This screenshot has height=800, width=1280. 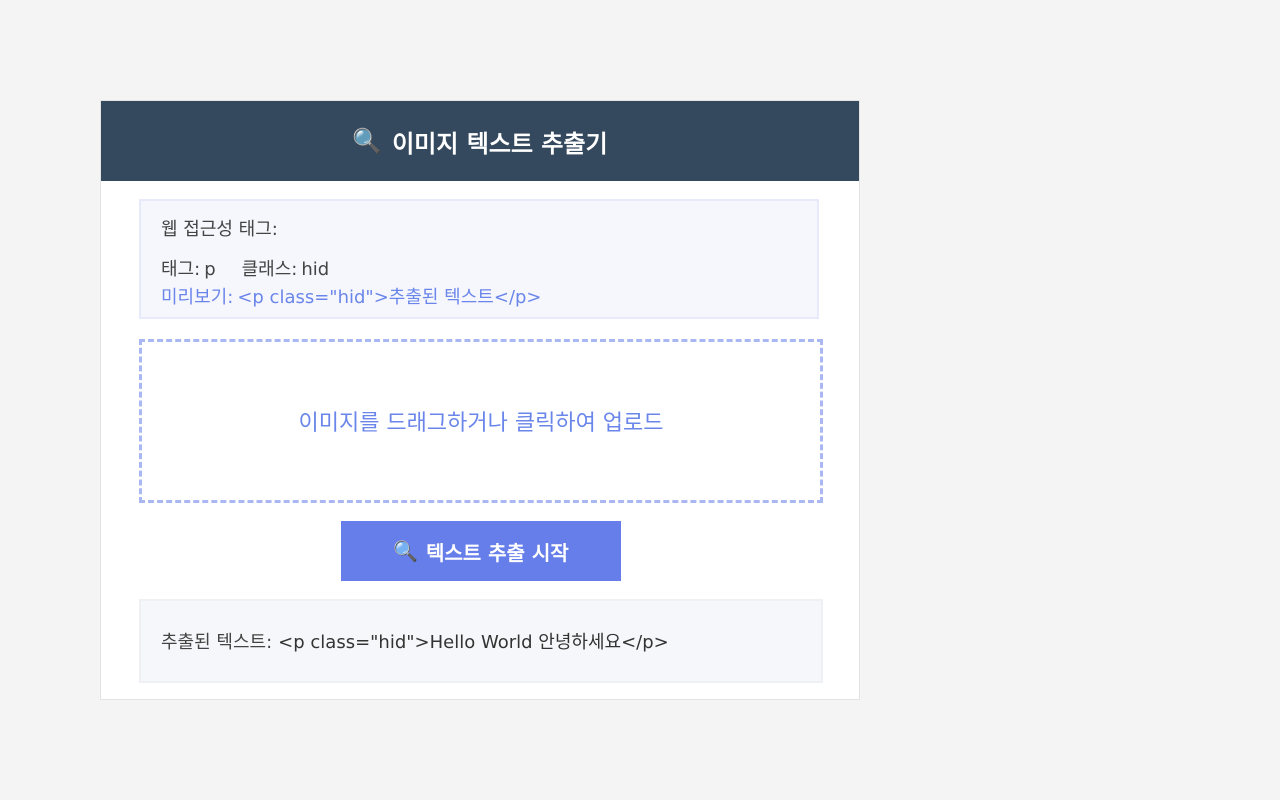 I want to click on class-label: 클래스:, so click(x=269, y=269).